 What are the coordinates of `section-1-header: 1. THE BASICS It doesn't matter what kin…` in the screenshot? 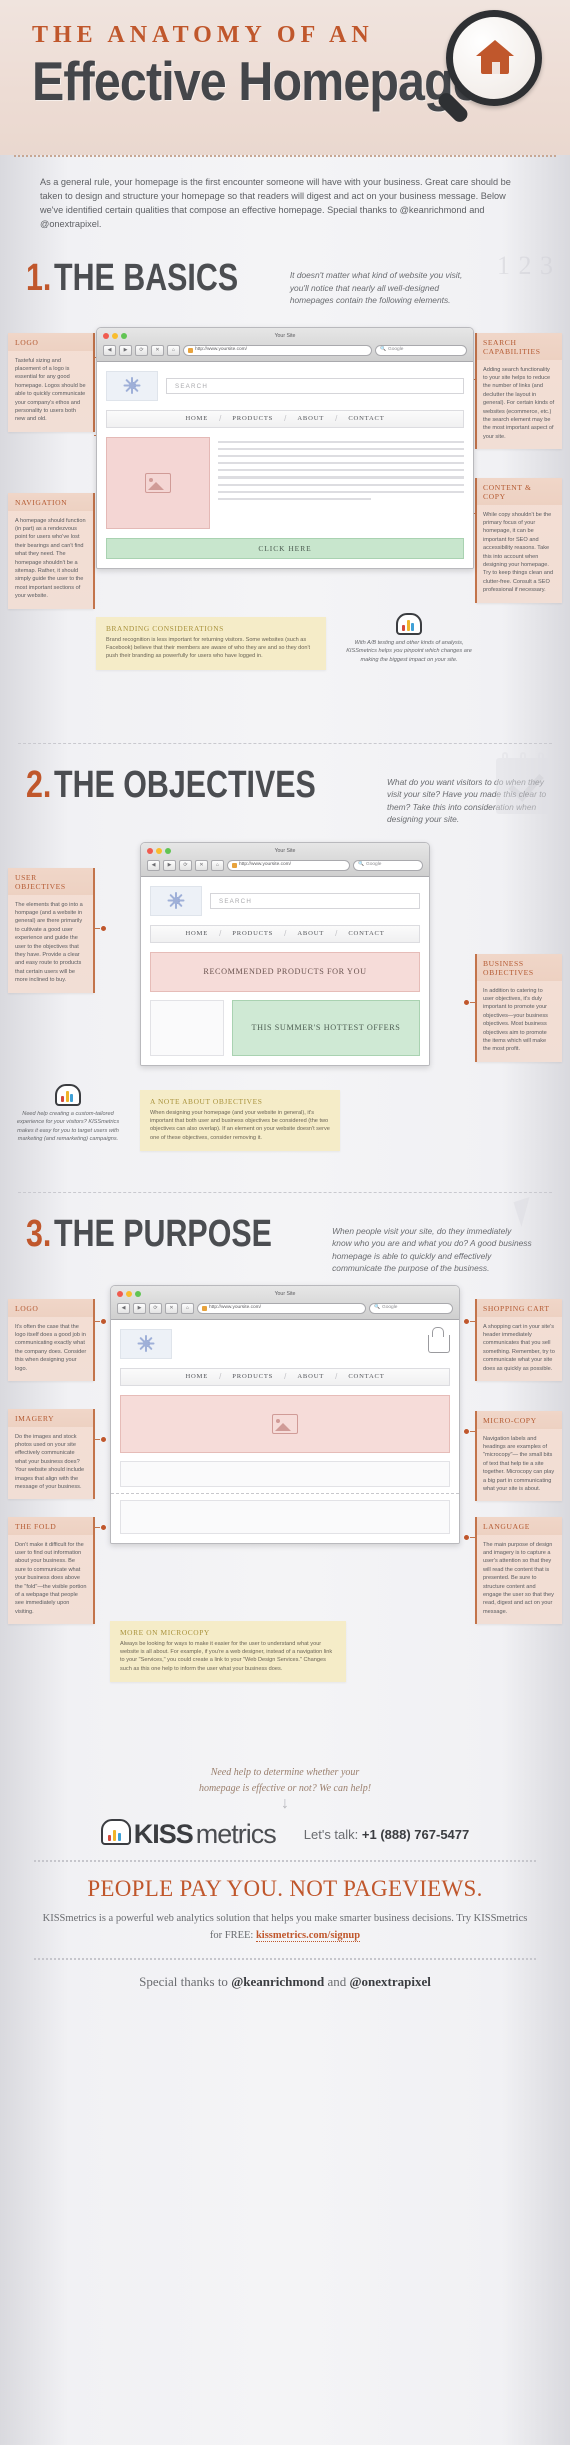 It's located at (285, 275).